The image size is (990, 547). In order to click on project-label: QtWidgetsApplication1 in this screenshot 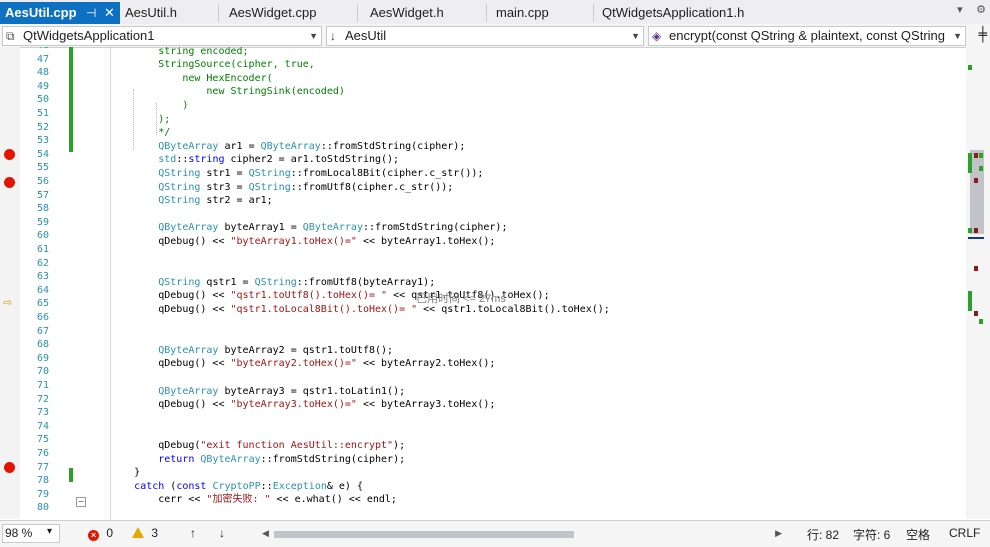, I will do `click(89, 35)`.